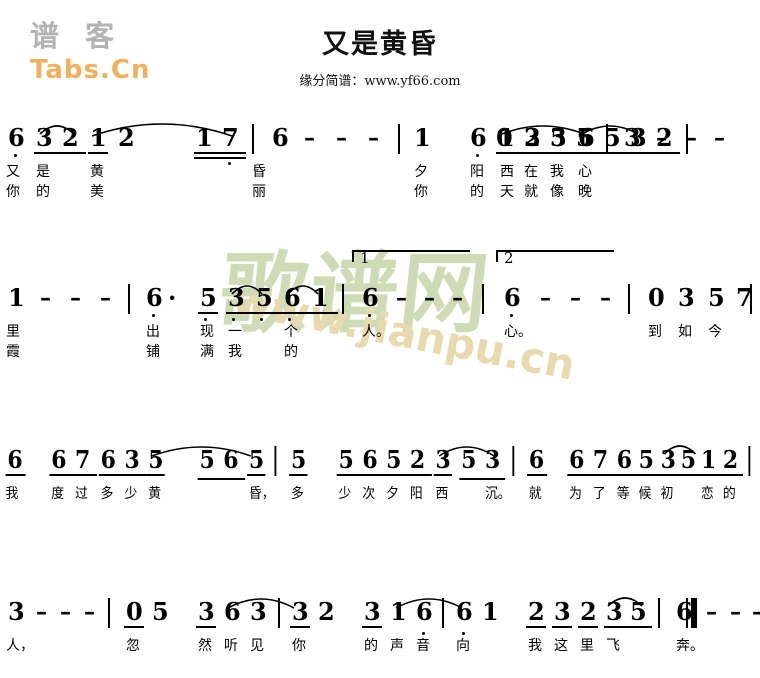 This screenshot has width=760, height=678. I want to click on lyric-syllable: 出, so click(153, 332).